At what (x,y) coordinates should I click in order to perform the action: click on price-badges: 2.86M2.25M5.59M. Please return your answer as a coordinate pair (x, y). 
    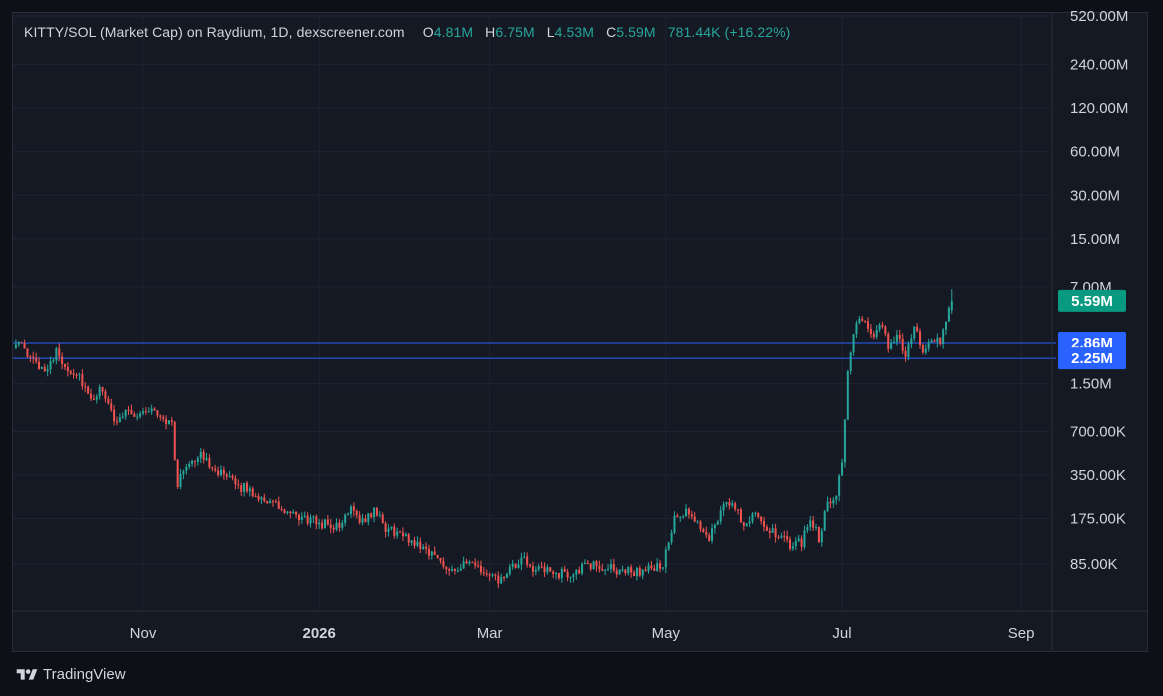
    Looking at the image, I should click on (1092, 329).